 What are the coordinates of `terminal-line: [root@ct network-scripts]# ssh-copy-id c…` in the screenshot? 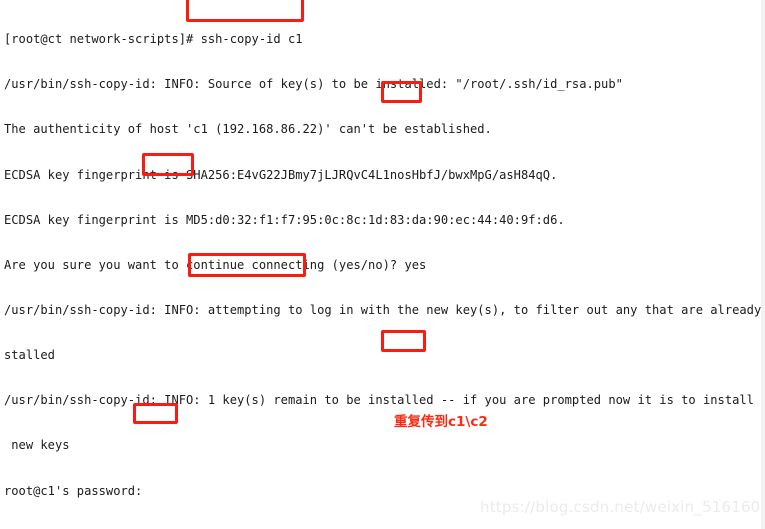 It's located at (153, 39).